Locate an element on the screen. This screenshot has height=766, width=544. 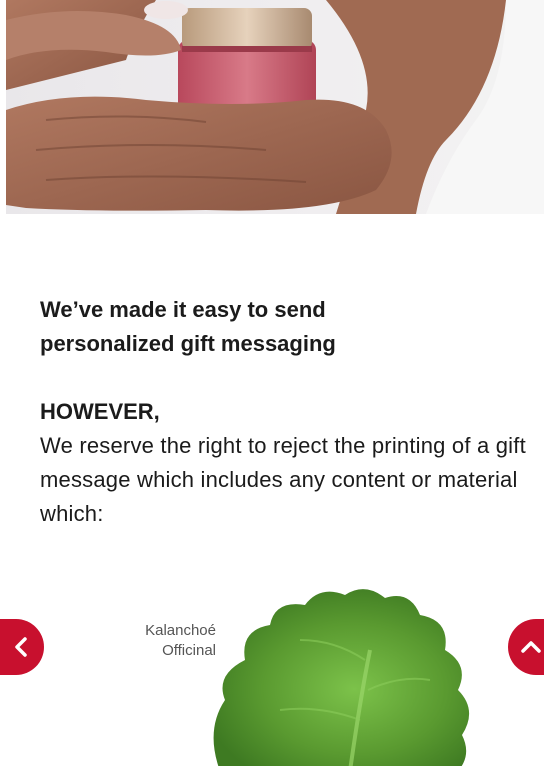
ingredient-label-line1: Kalanchoé is located at coordinates (180, 630).